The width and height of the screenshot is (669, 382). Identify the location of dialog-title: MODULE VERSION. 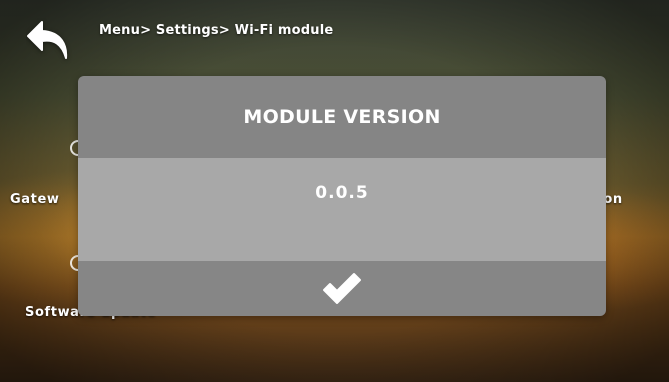
(342, 117).